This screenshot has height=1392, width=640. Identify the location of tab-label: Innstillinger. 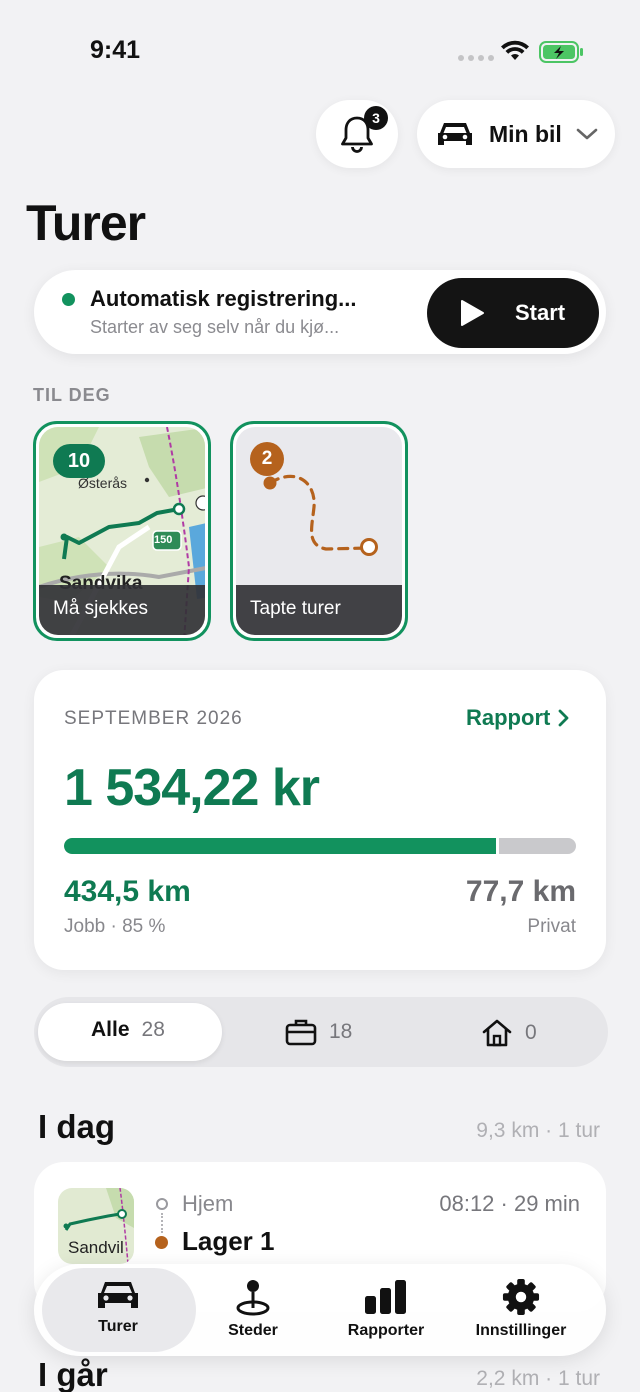
(521, 1330).